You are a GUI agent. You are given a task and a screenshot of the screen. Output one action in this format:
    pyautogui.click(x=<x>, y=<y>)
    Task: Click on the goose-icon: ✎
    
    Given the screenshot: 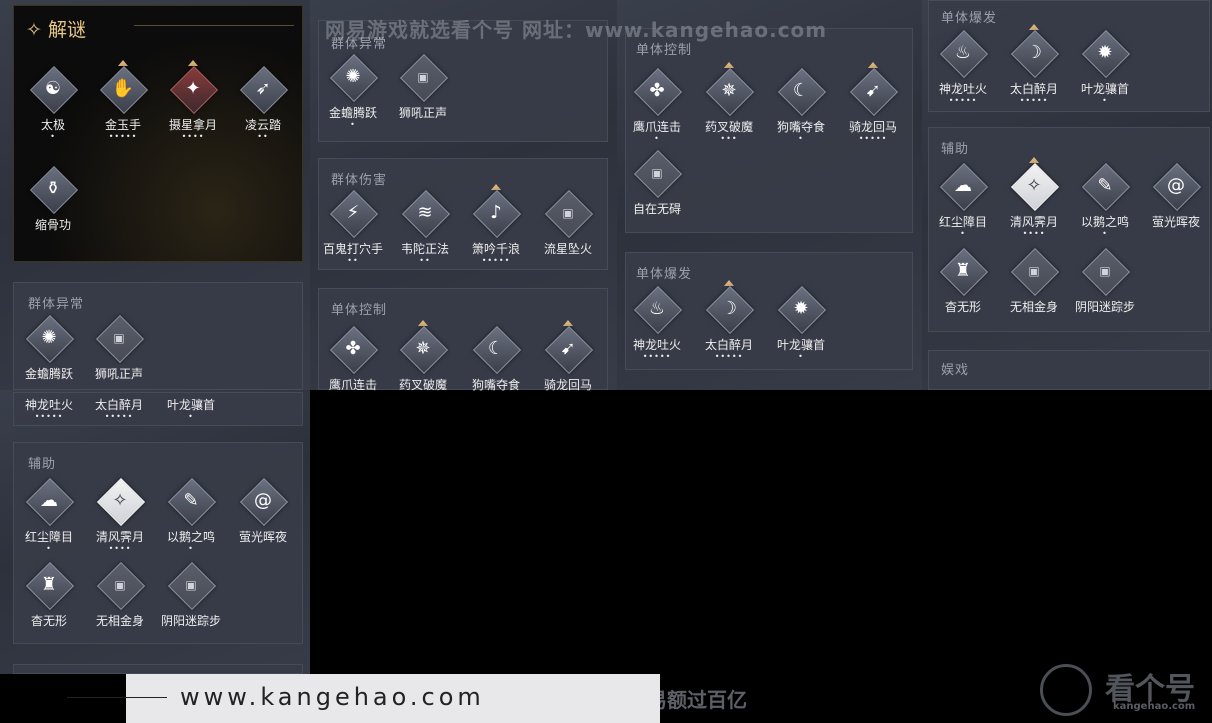 What is the action you would take?
    pyautogui.click(x=1105, y=185)
    